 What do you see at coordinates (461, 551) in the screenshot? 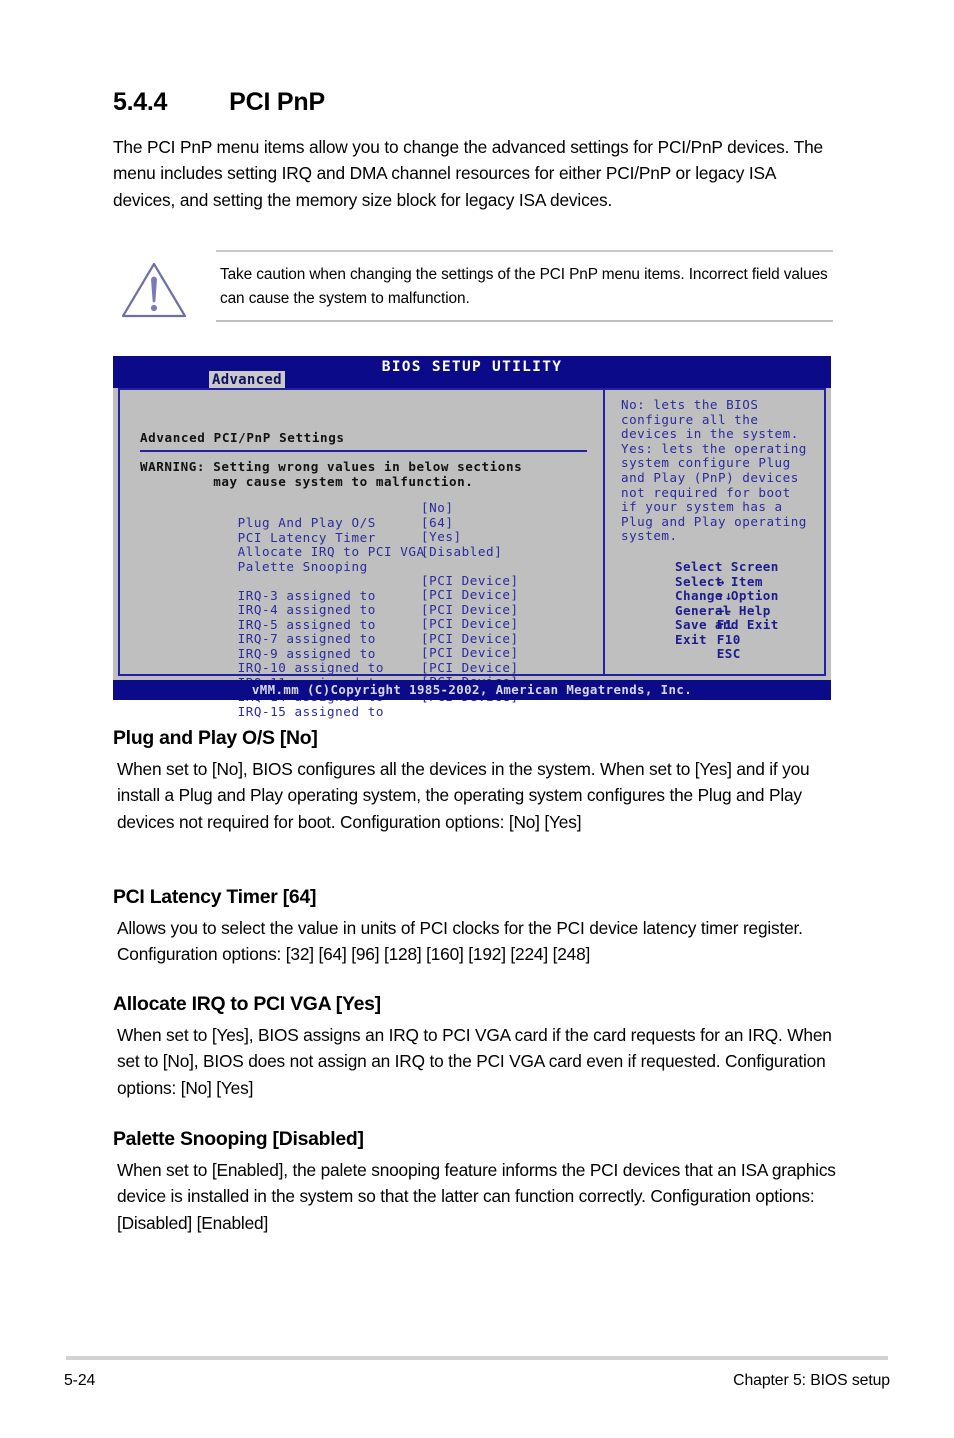
I see `bios-setting-value: [Disabled]` at bounding box center [461, 551].